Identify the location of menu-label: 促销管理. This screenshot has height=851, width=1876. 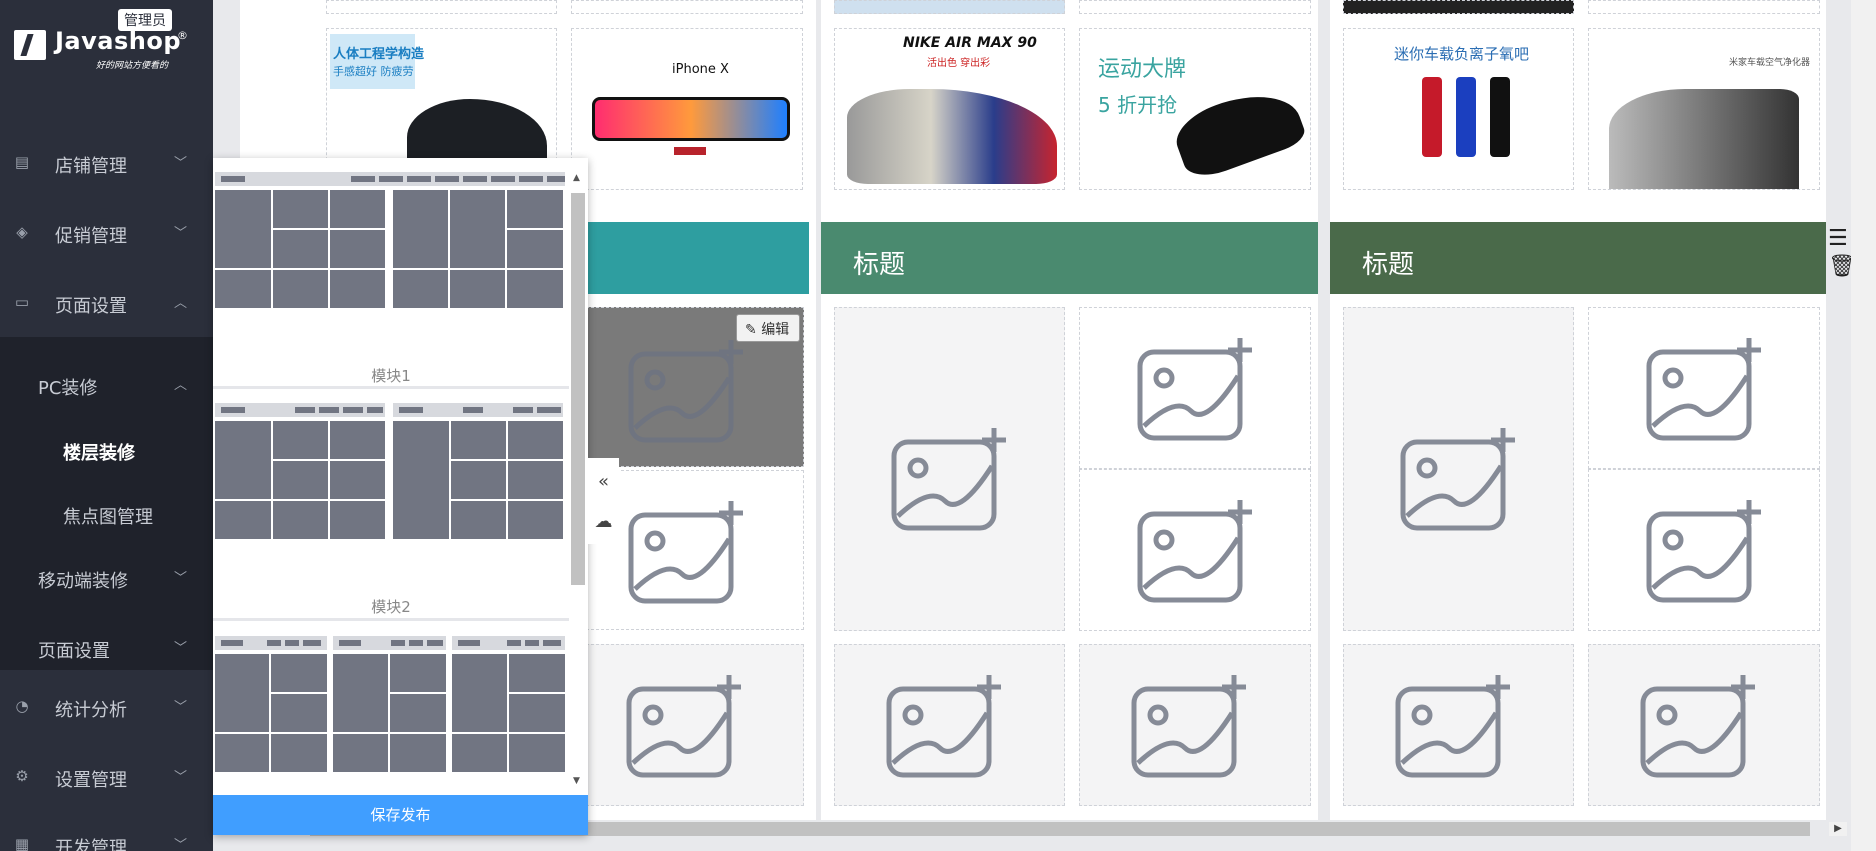
(91, 236).